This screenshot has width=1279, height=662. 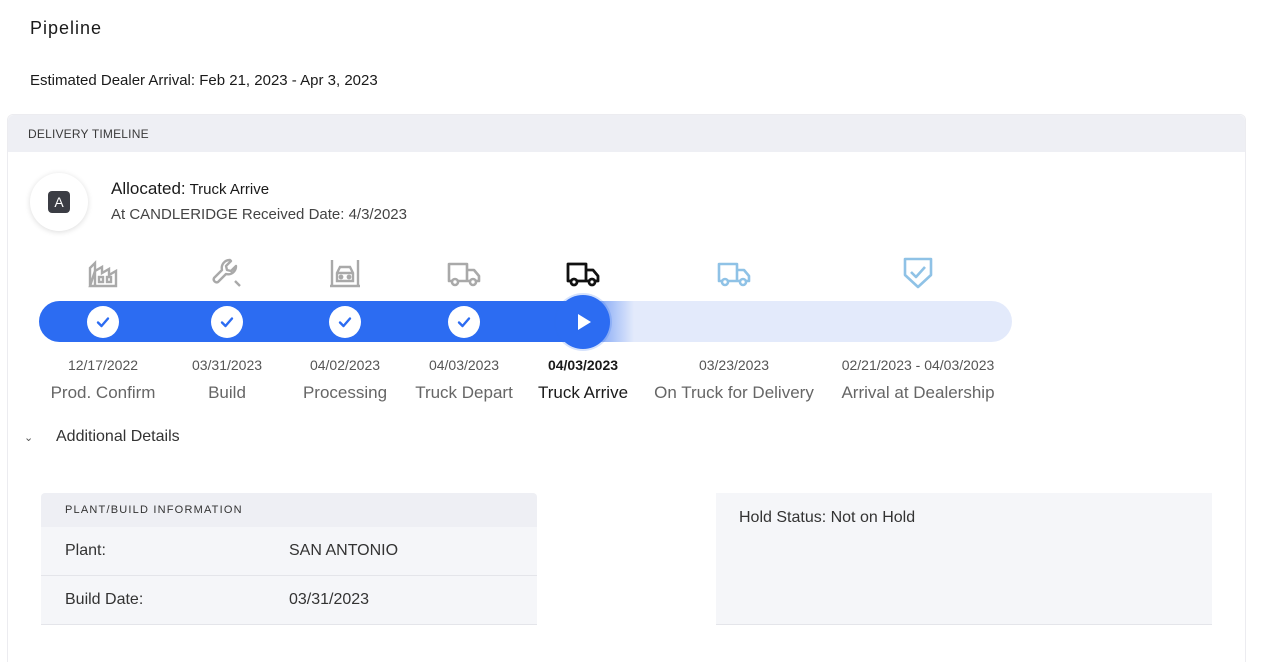 What do you see at coordinates (118, 436) in the screenshot?
I see `additional-details-label: Additional Details` at bounding box center [118, 436].